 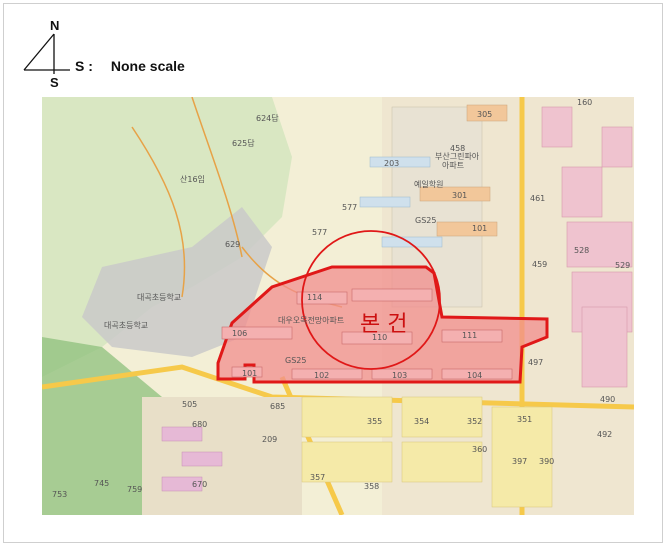 I want to click on bldg-106: 106, so click(x=239, y=333).